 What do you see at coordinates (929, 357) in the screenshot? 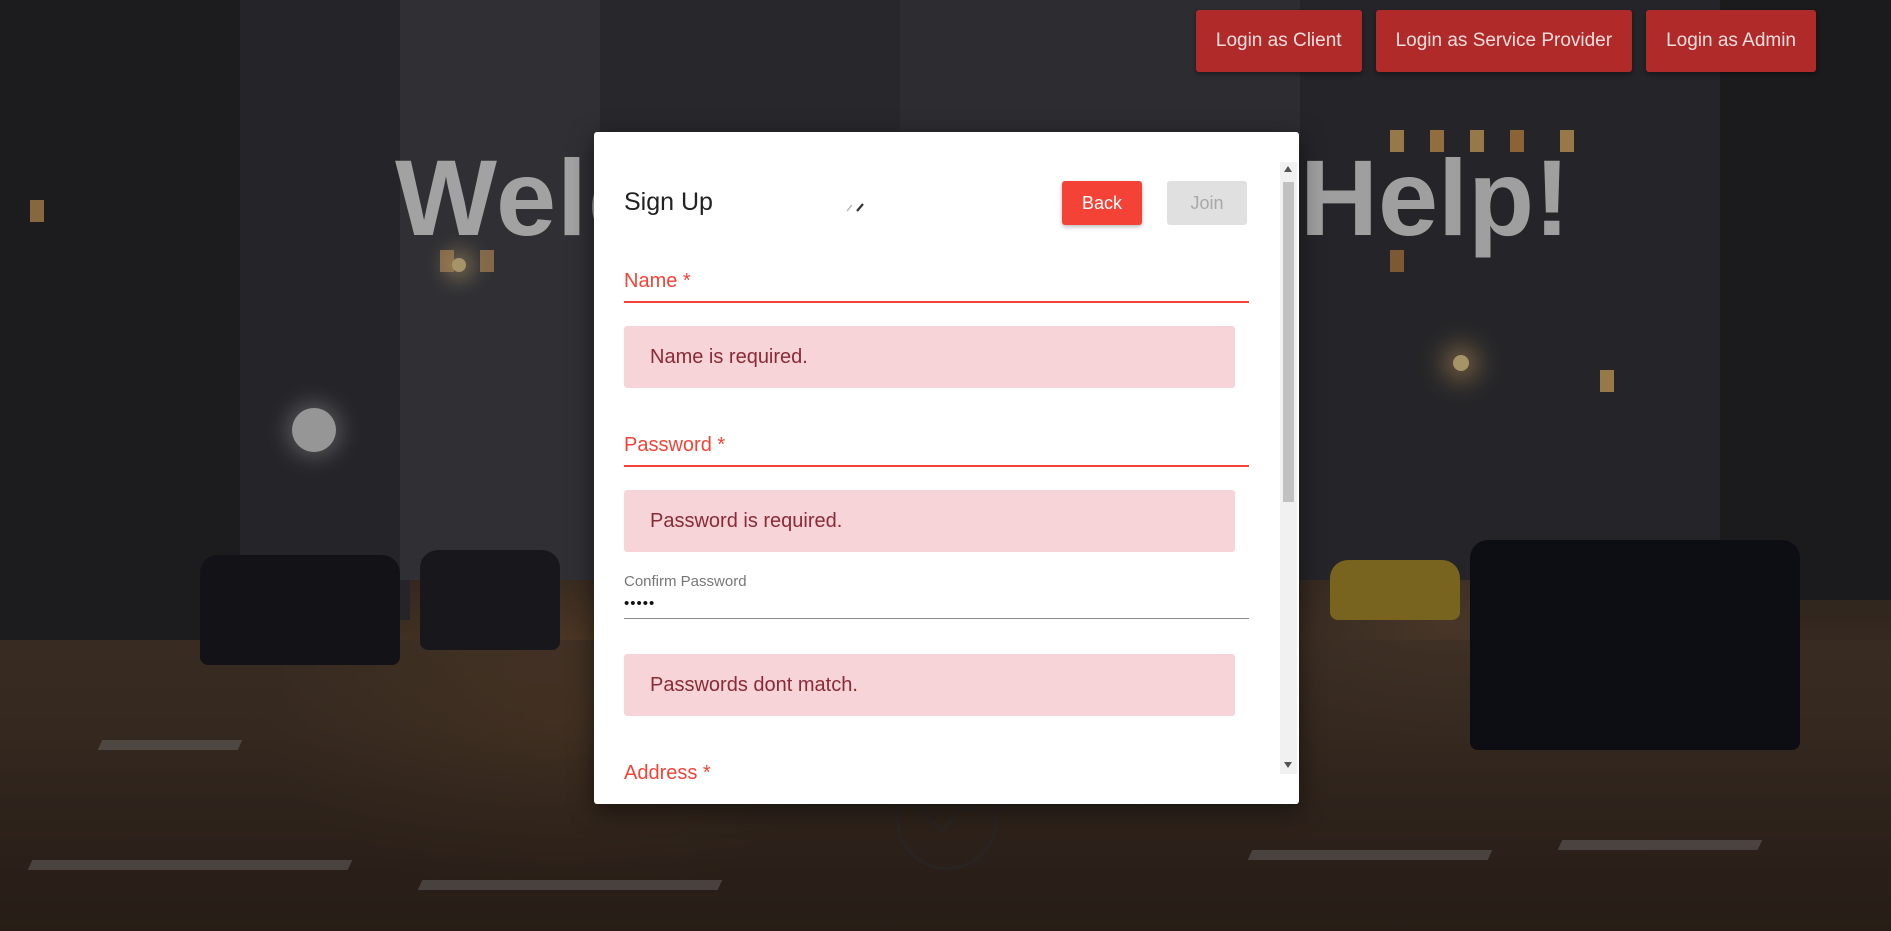
I see `name-error-alert: Name is required.` at bounding box center [929, 357].